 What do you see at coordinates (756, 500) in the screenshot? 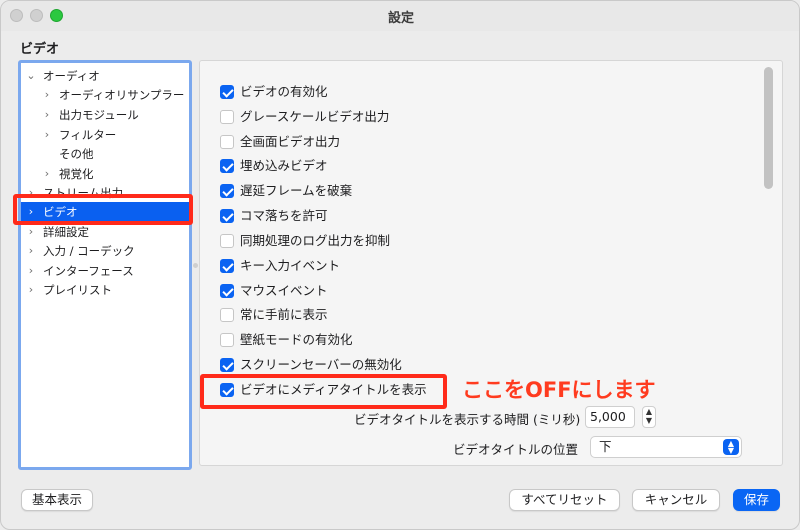
I see `save-button: 保存` at bounding box center [756, 500].